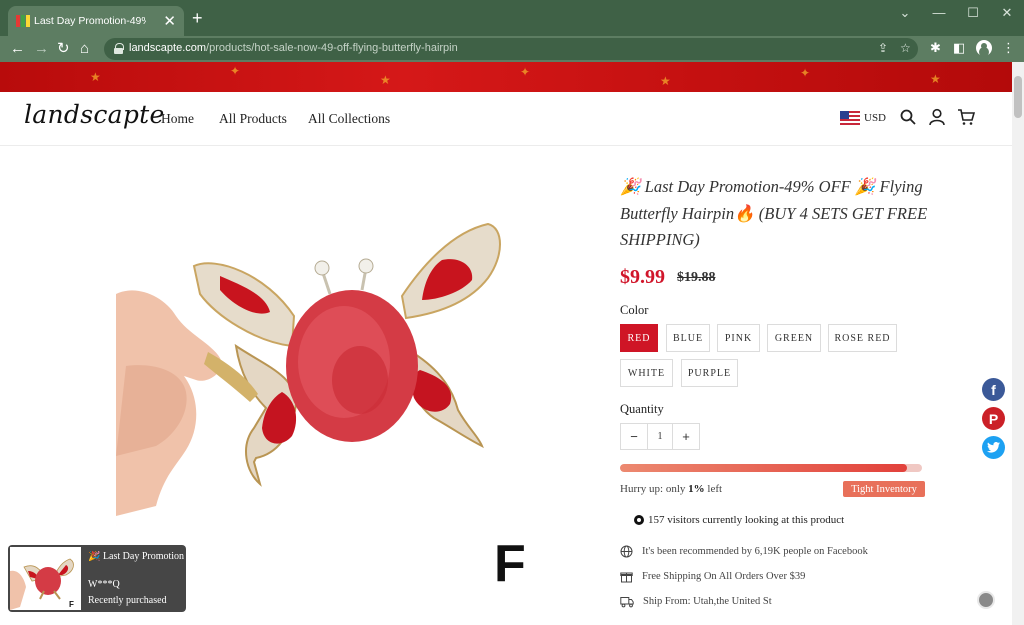  I want to click on inventory-progress-bar, so click(771, 468).